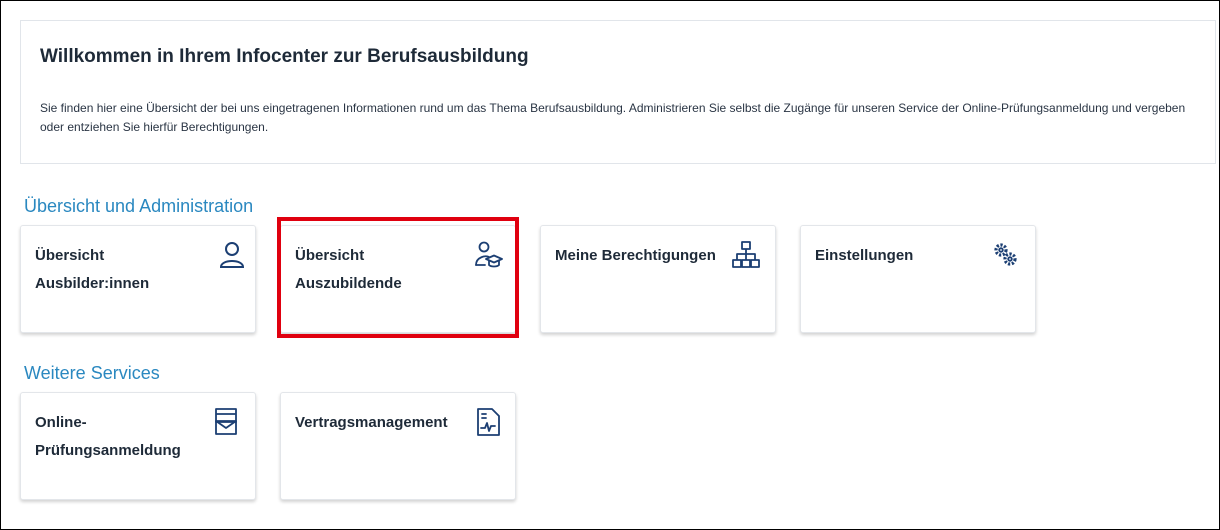 The width and height of the screenshot is (1220, 530). Describe the element at coordinates (658, 279) in the screenshot. I see `tile-my-permissions: Meine Berechtigungen` at that location.